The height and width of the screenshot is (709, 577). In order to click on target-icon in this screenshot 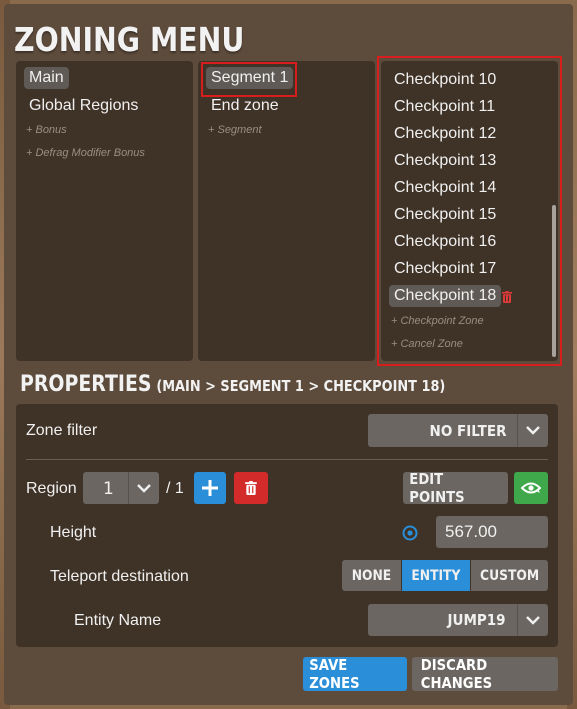, I will do `click(410, 533)`.